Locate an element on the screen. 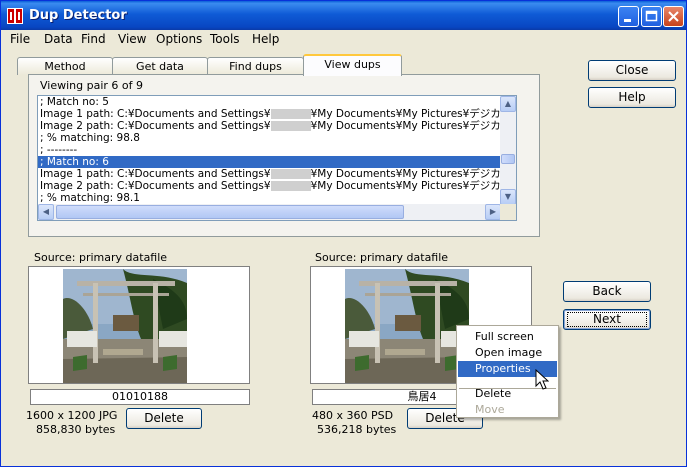 The height and width of the screenshot is (467, 687). left-torii-photo is located at coordinates (125, 326).